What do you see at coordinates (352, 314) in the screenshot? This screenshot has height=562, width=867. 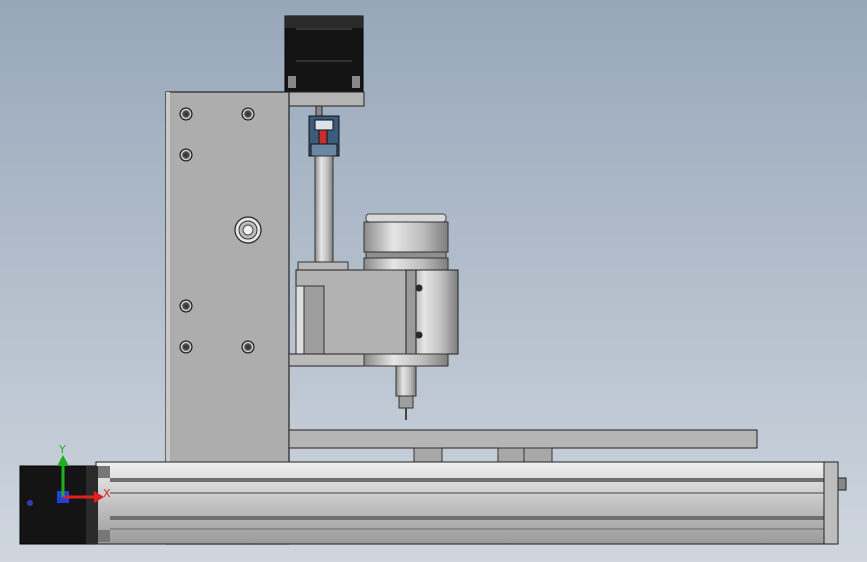 I see `z-carriage` at bounding box center [352, 314].